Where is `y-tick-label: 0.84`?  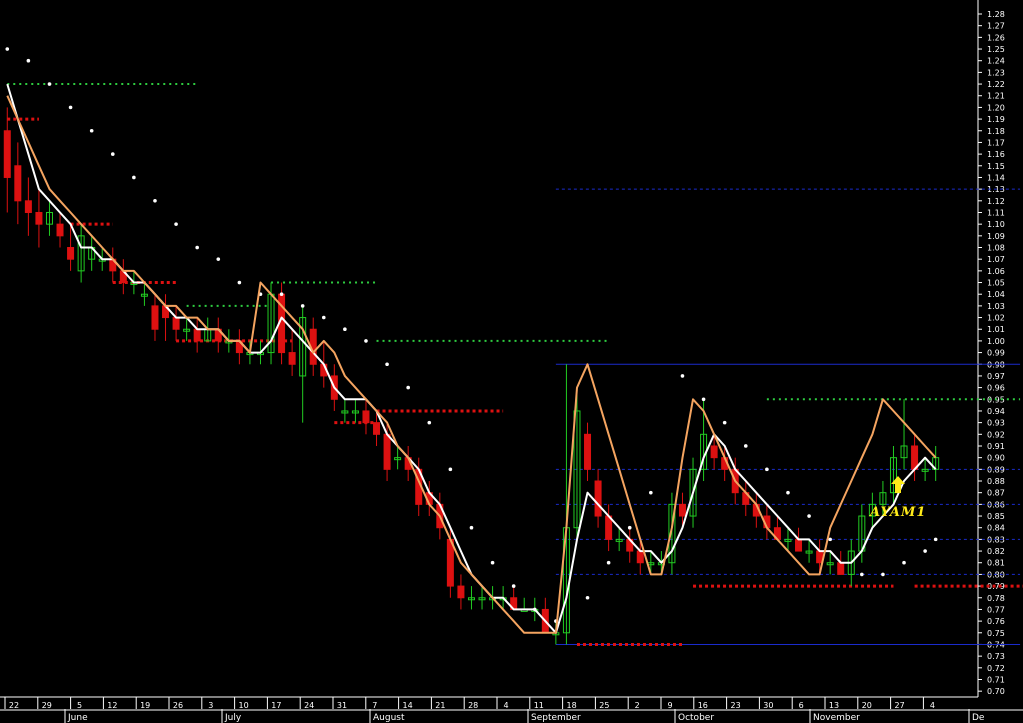 y-tick-label: 0.84 is located at coordinates (996, 528).